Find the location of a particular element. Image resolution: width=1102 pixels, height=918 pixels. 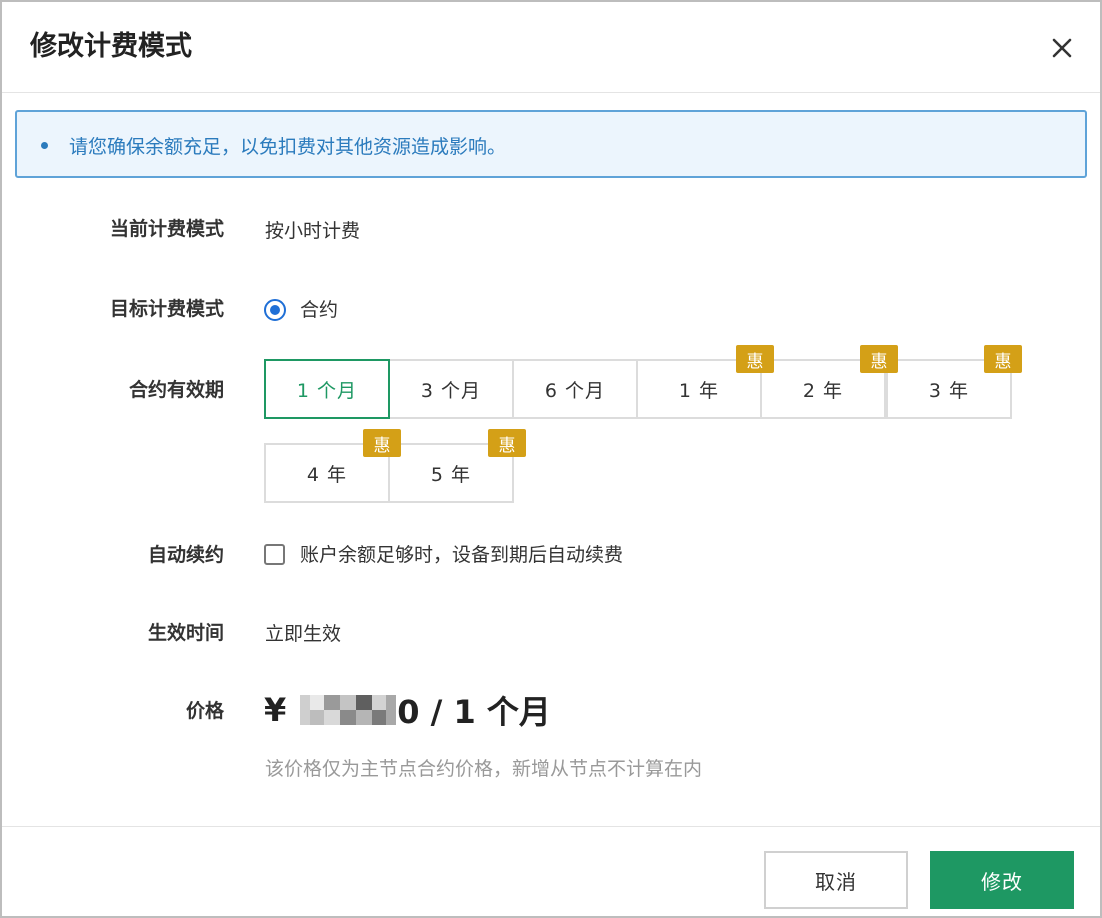

dialog-header: 修改计费模式 is located at coordinates (551, 47).